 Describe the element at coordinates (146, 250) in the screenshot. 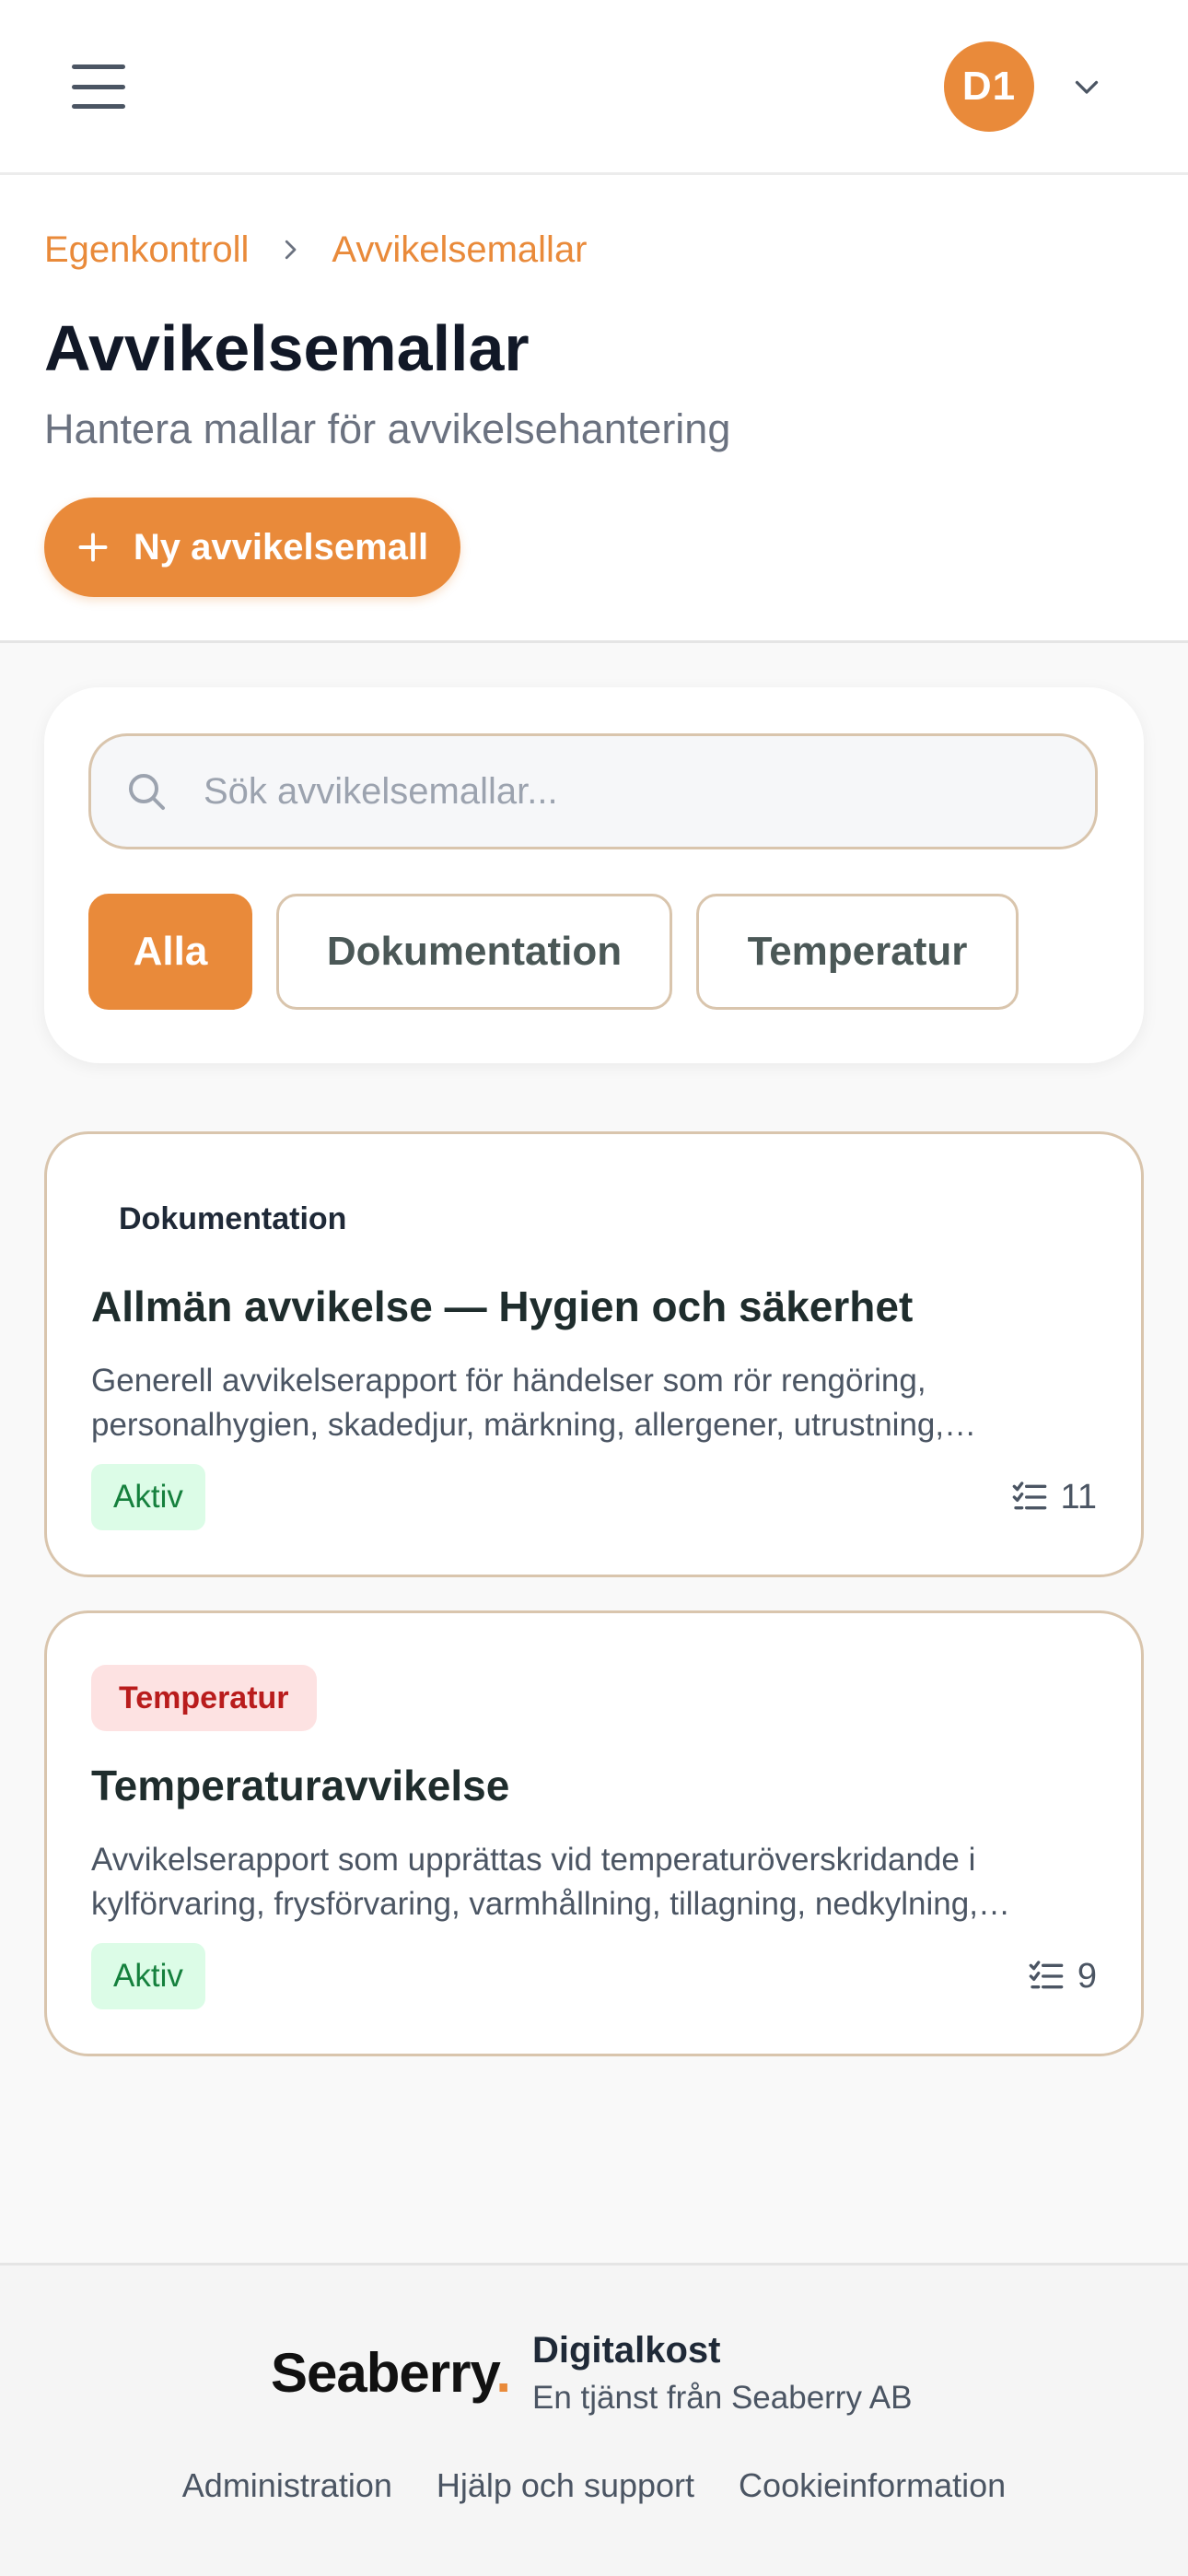

I see `breadcrumb-item-egenkontroll: Egenkontroll` at that location.